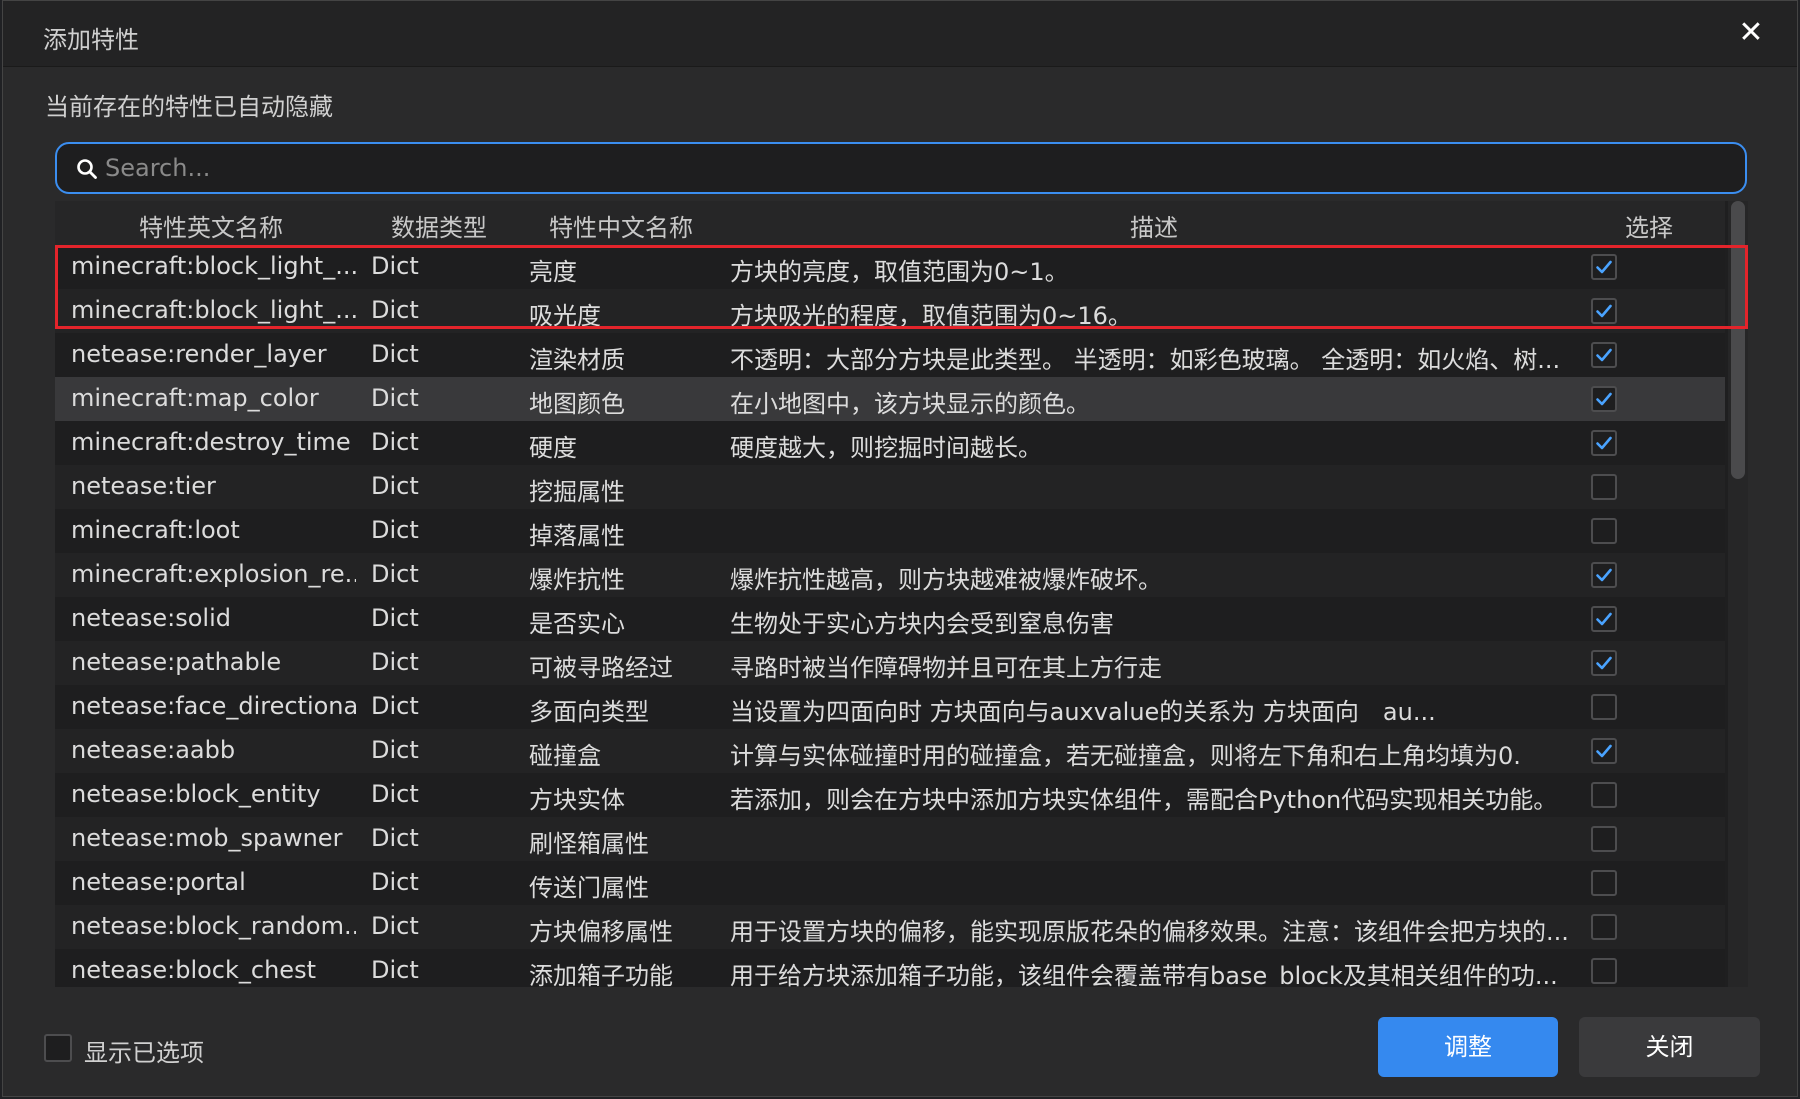  Describe the element at coordinates (900, 34) in the screenshot. I see `dialog-titlebar: 添加特性 ✕` at that location.